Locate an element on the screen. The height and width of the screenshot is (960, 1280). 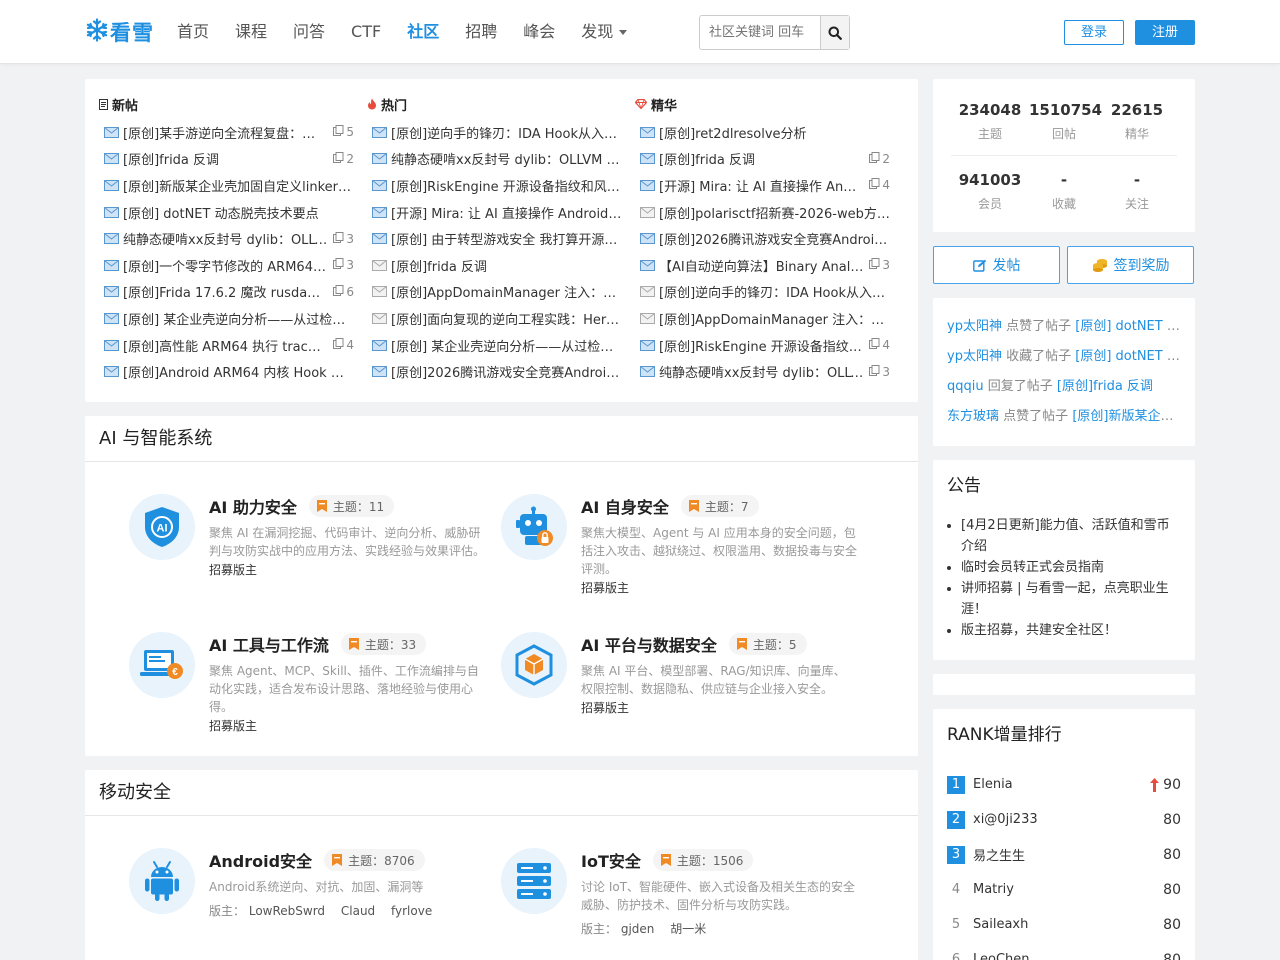
moderator-link: 胡一米 is located at coordinates (688, 929).